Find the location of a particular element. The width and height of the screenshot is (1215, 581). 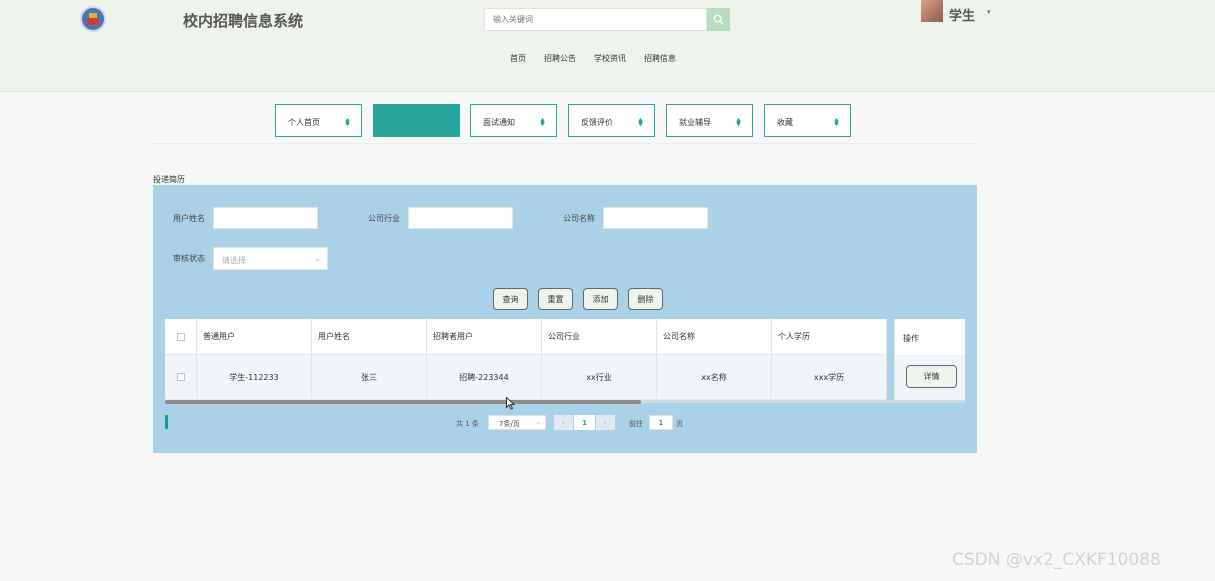

search-icon is located at coordinates (718, 19).